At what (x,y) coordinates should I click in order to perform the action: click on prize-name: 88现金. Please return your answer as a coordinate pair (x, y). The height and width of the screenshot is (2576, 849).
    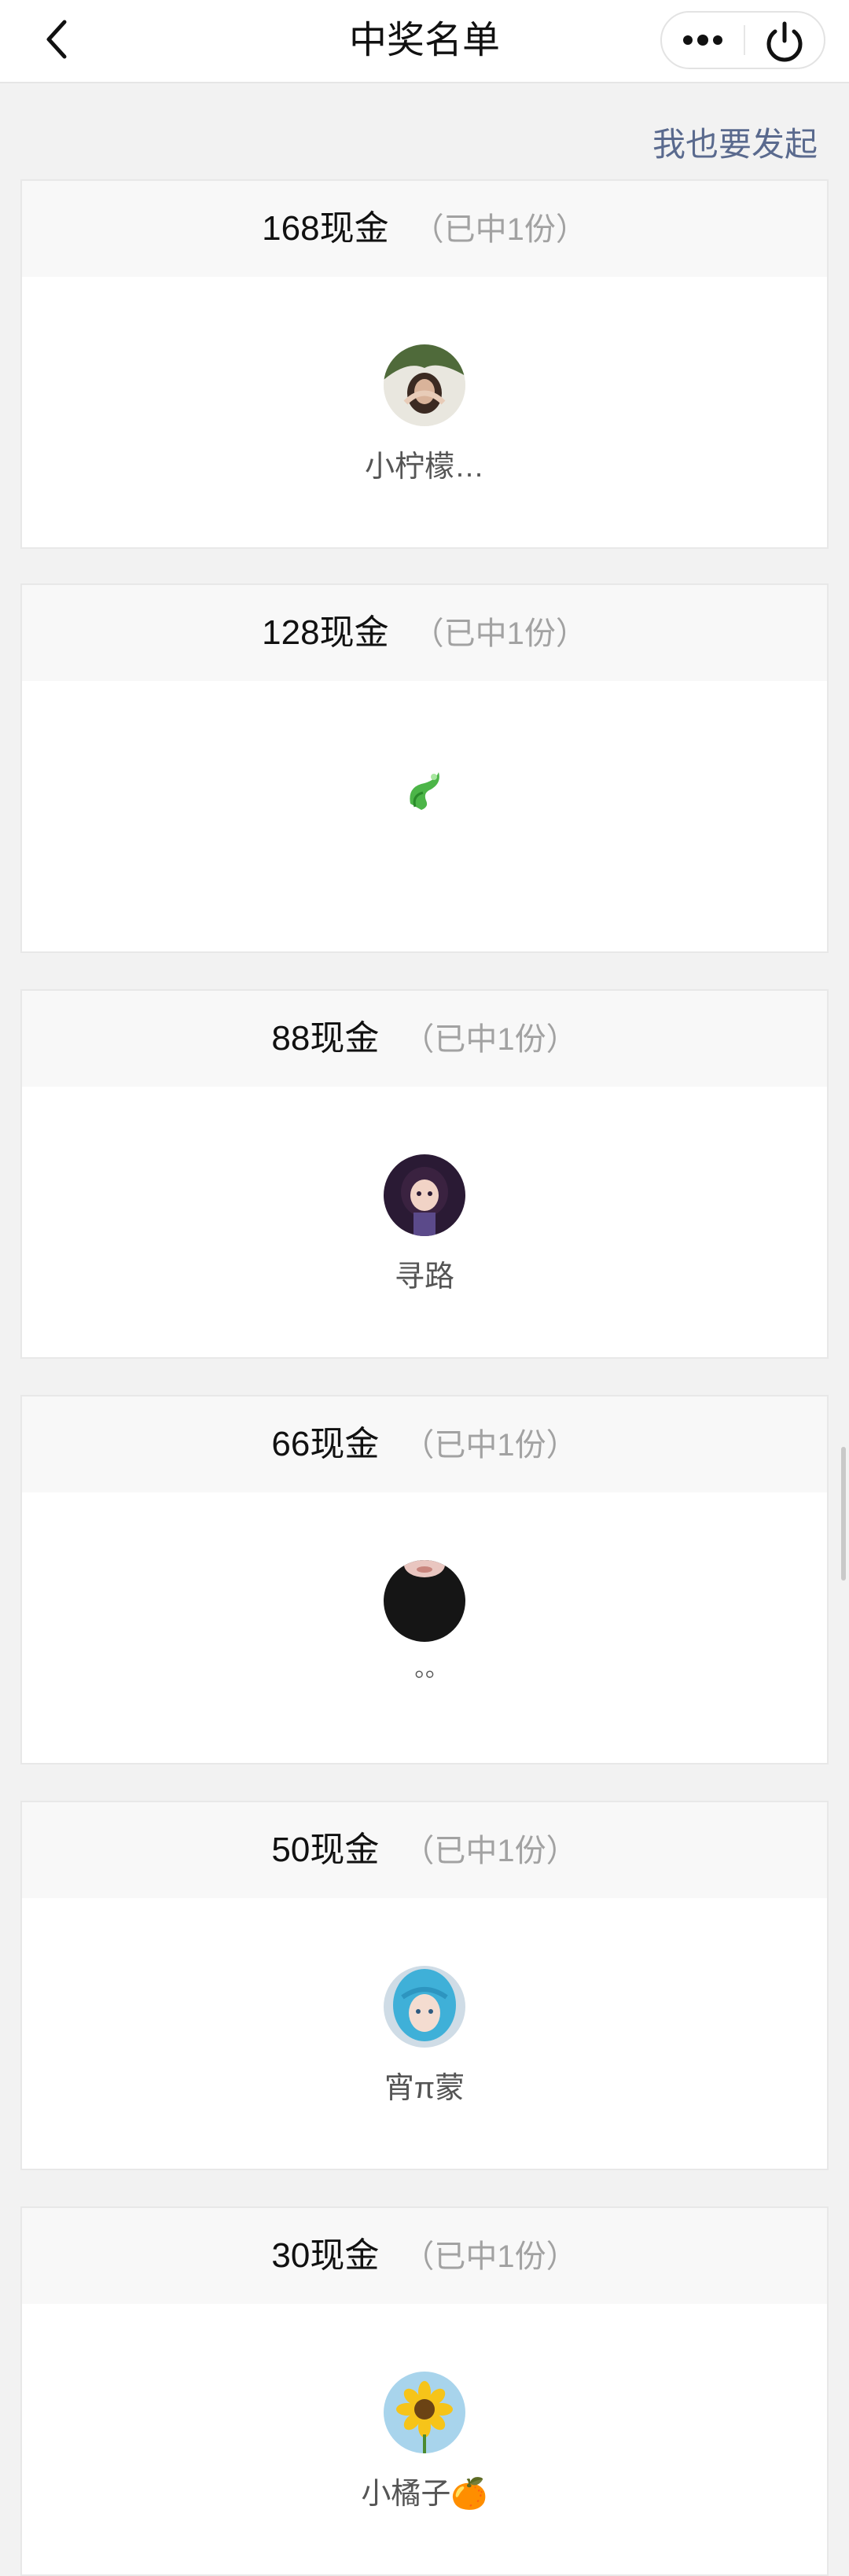
    Looking at the image, I should click on (325, 1038).